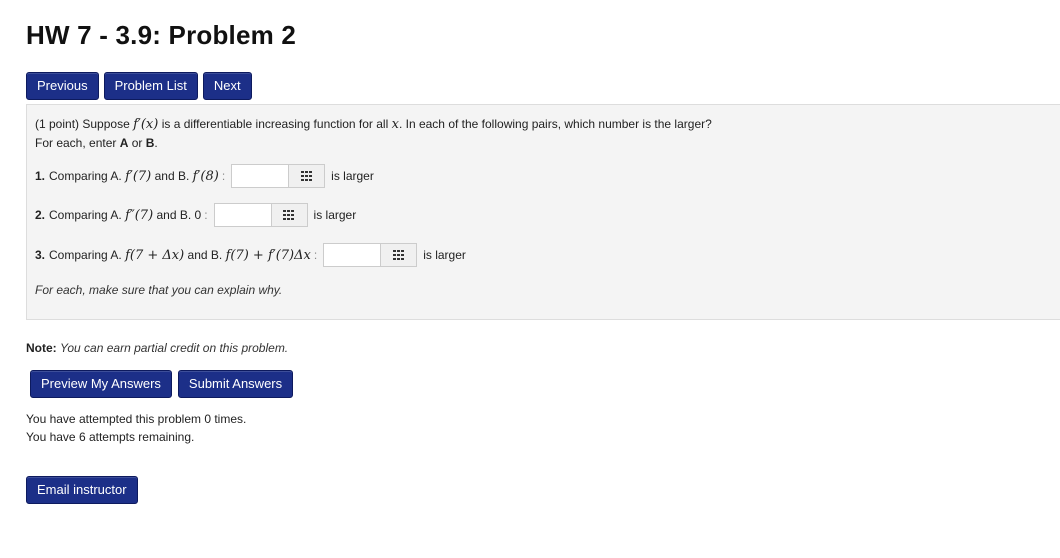  I want to click on question-expr-b: f(7) + f′(7)Δx, so click(268, 255).